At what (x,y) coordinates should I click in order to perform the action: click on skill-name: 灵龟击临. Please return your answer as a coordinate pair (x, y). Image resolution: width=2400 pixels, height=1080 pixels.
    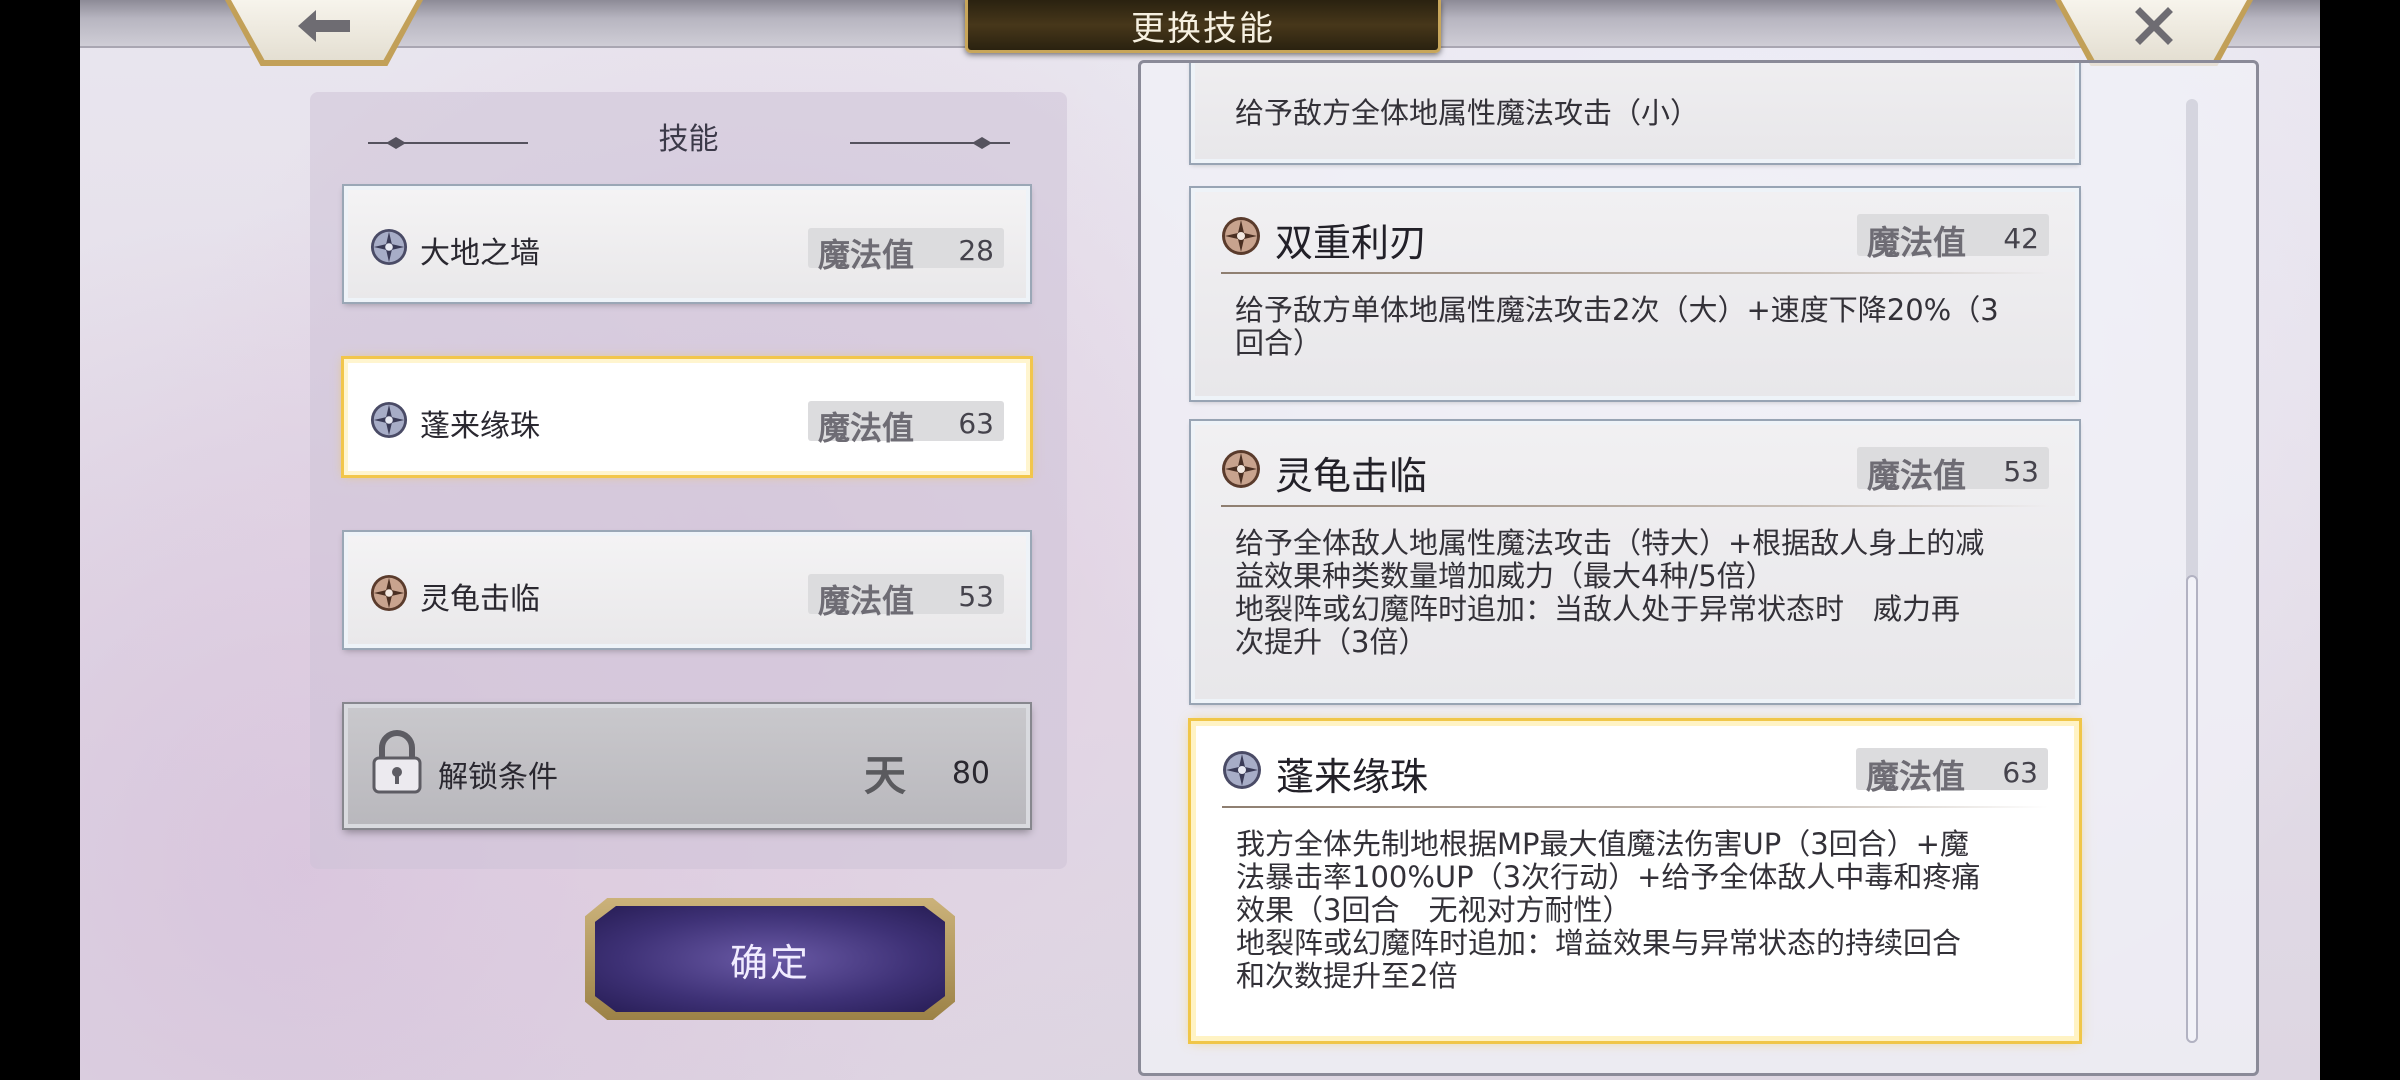
    Looking at the image, I should click on (480, 599).